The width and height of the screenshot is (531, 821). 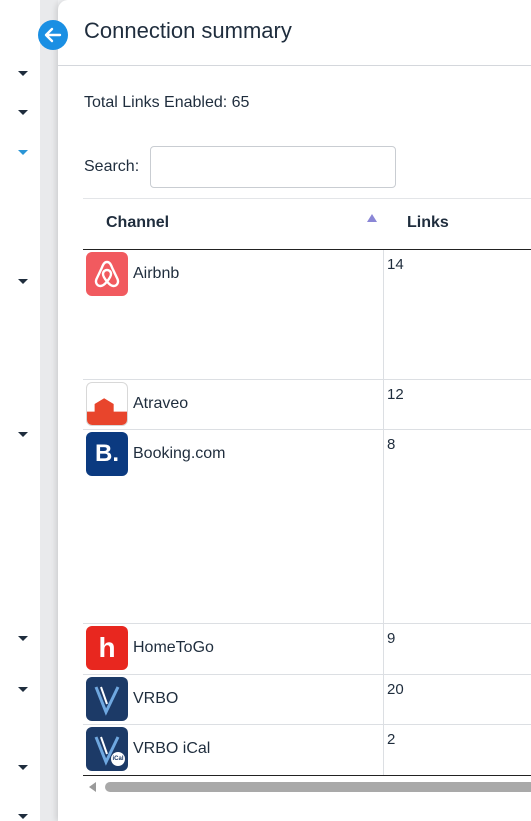 I want to click on links-count: 12, so click(x=395, y=394).